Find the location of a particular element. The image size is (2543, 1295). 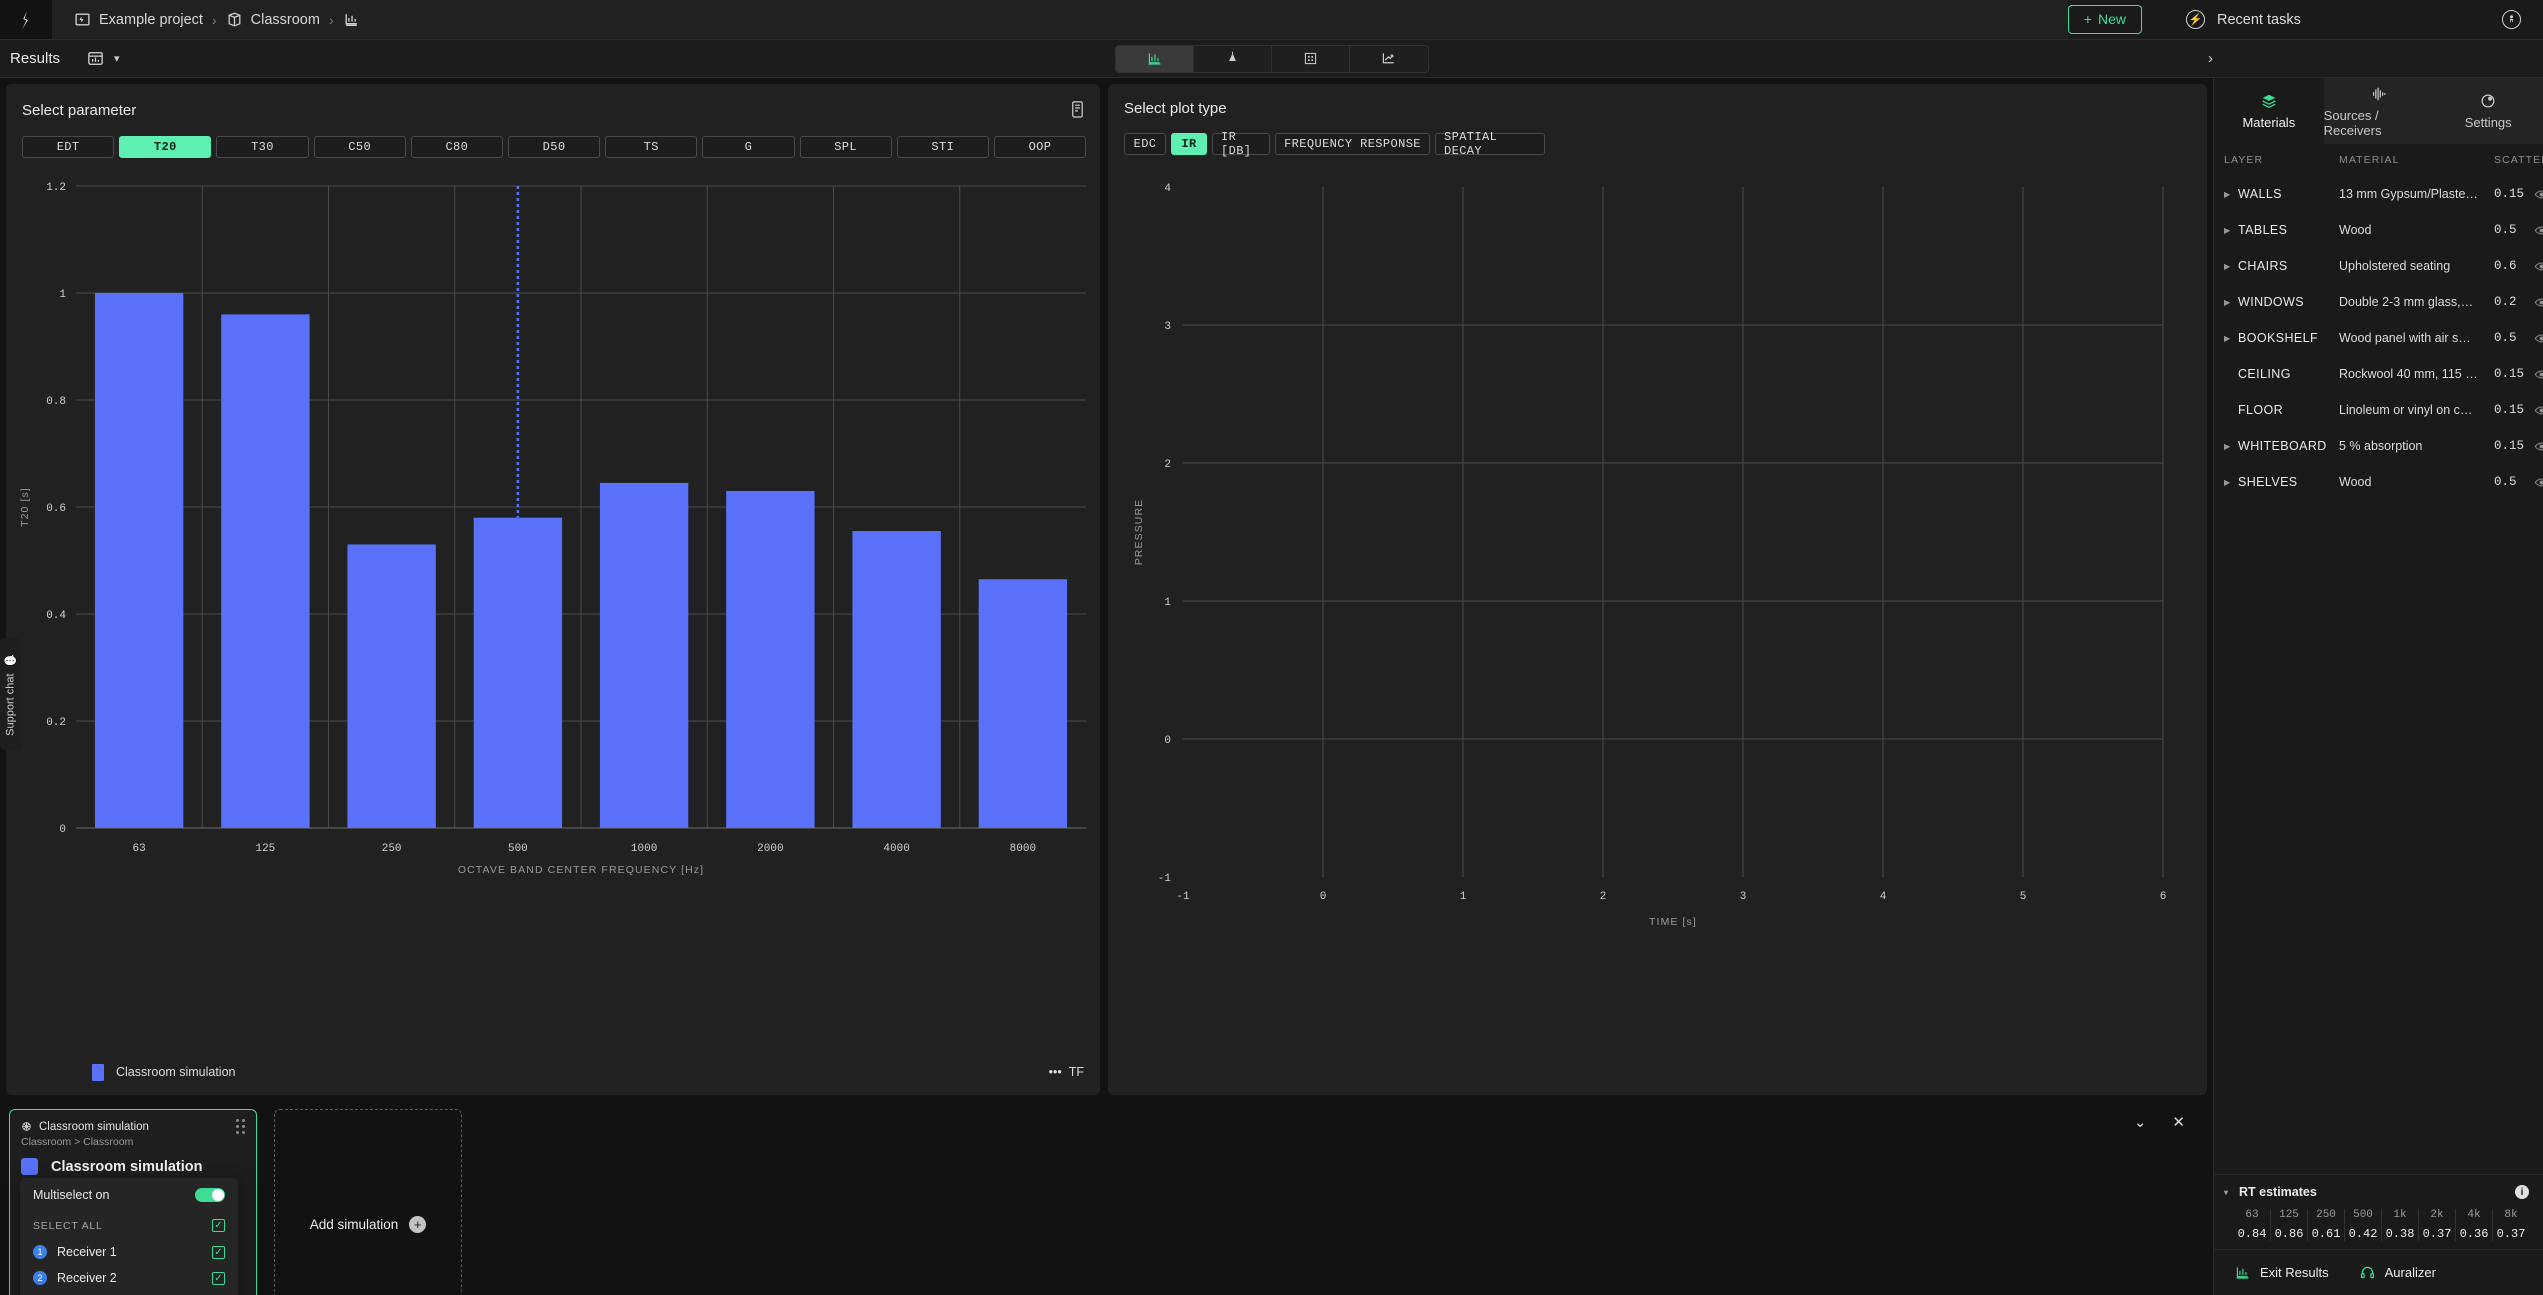

auralizer-button: Auralizer is located at coordinates (2397, 1272).